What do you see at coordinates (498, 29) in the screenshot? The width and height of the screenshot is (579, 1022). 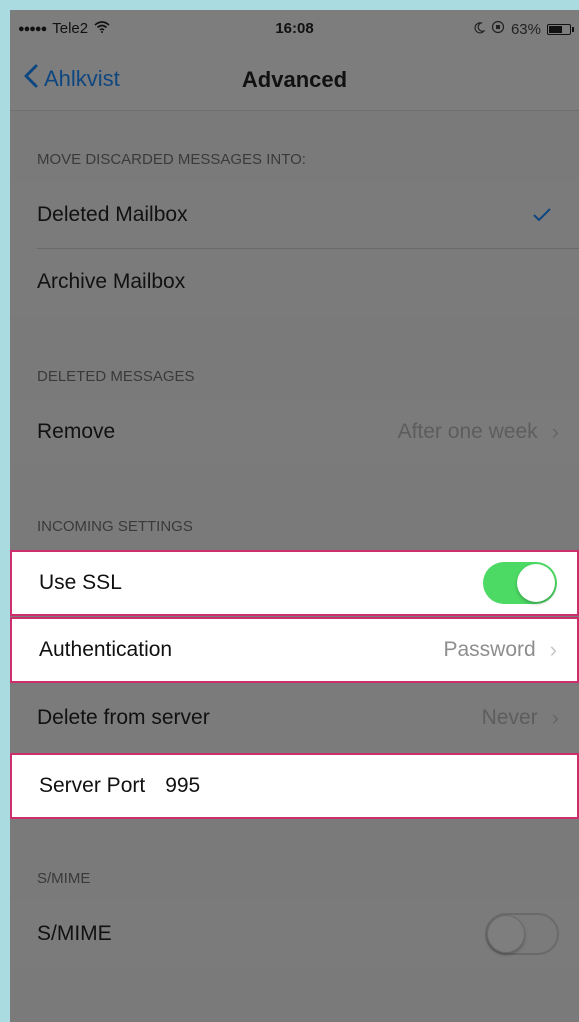 I see `orientation-lock-icon` at bounding box center [498, 29].